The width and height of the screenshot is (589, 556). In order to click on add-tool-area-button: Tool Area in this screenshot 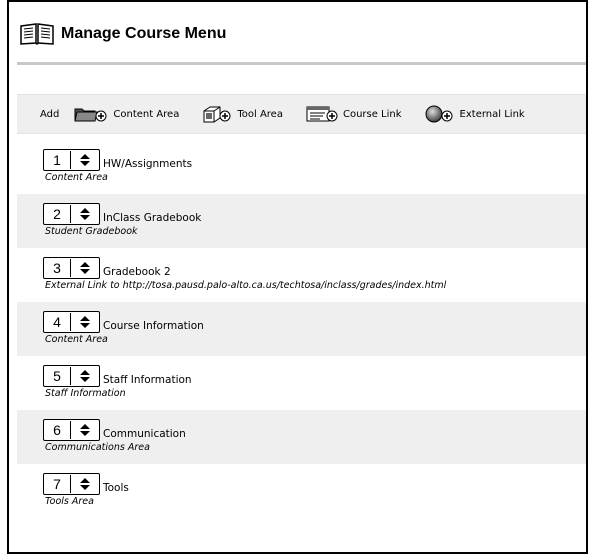, I will do `click(242, 114)`.